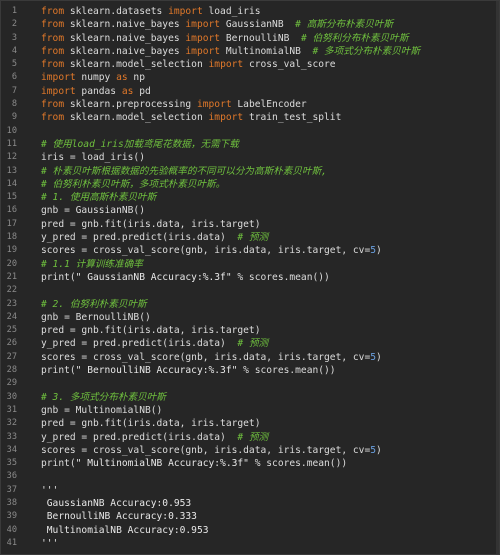  I want to click on code-line: 10, so click(250, 131).